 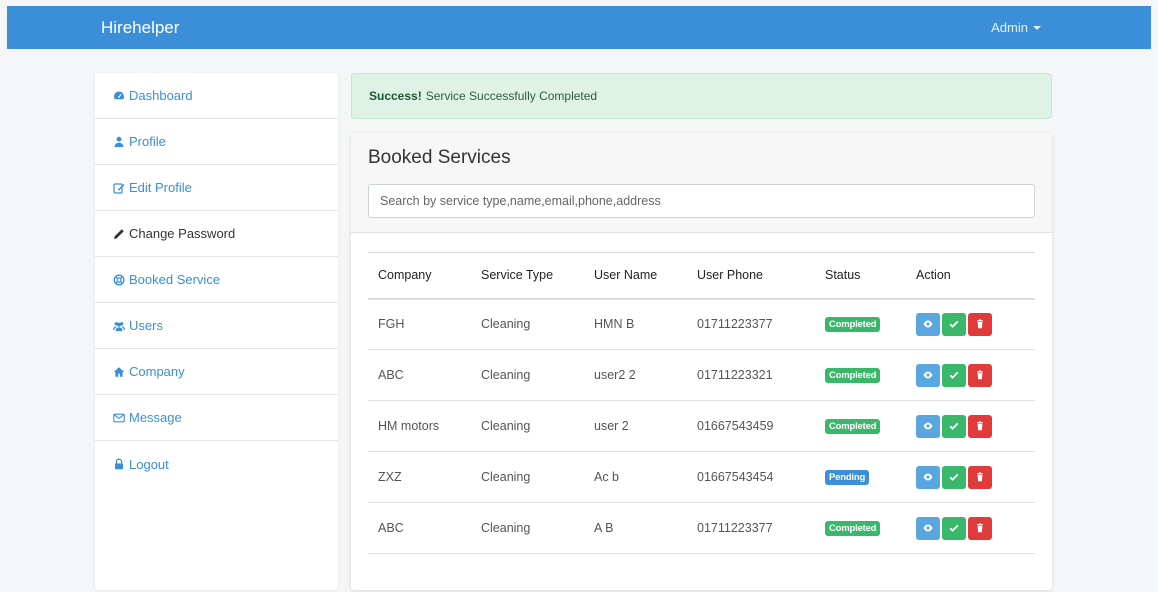 I want to click on col-company: Company, so click(x=405, y=275).